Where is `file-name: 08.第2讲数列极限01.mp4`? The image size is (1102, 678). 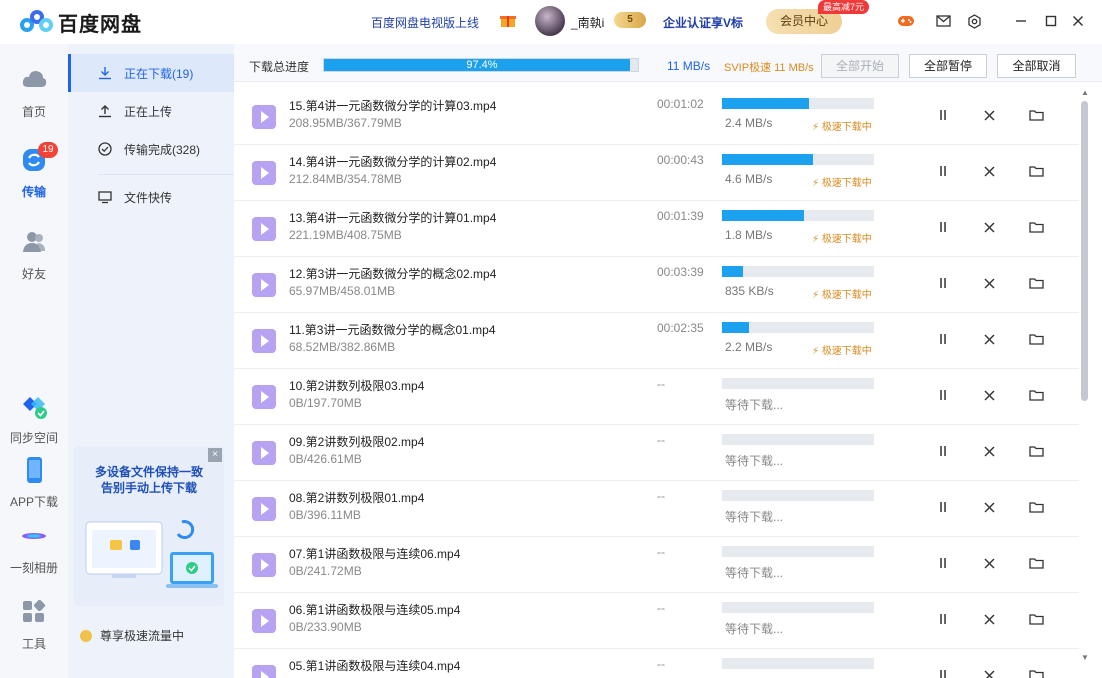 file-name: 08.第2讲数列极限01.mp4 is located at coordinates (357, 498).